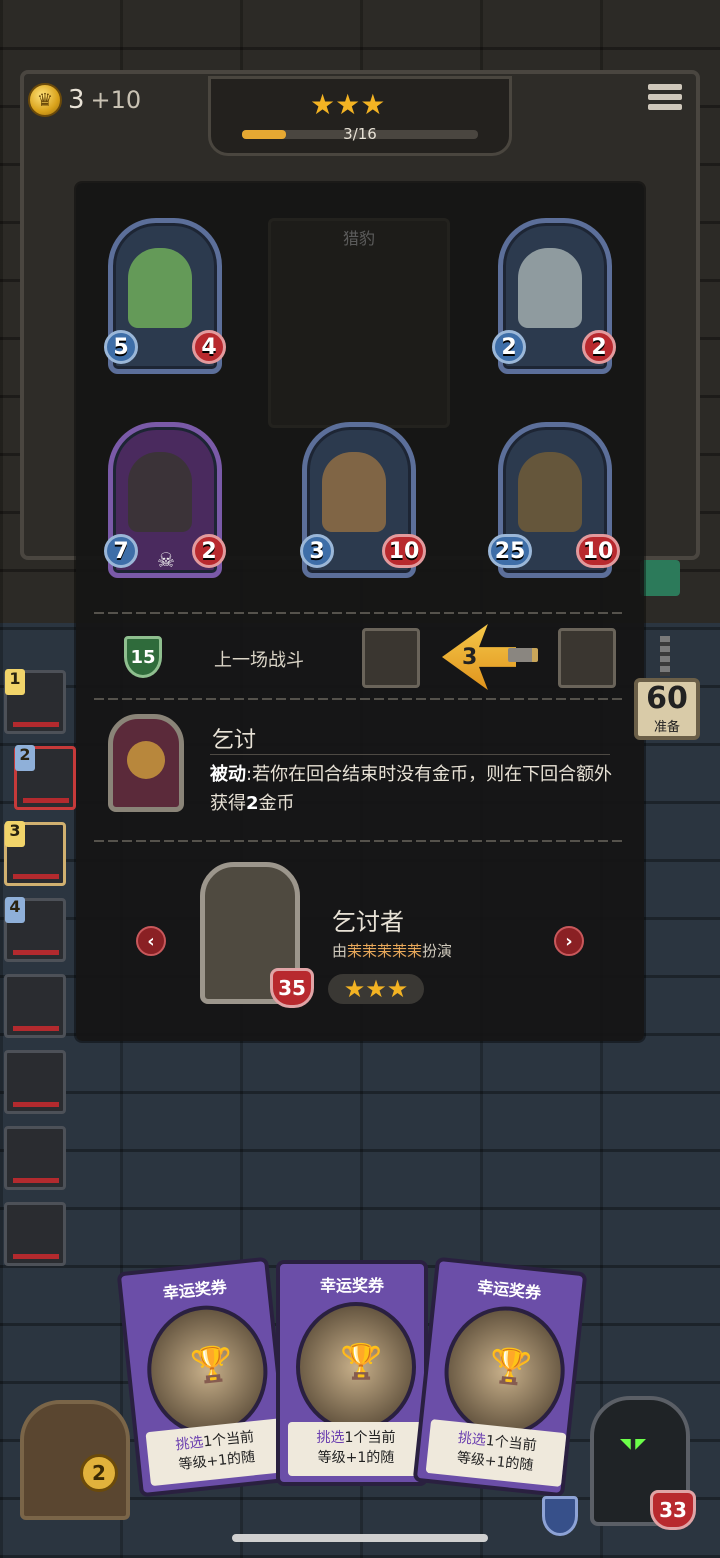 The height and width of the screenshot is (1558, 720). What do you see at coordinates (99, 1473) in the screenshot?
I see `refresh-cost: 2` at bounding box center [99, 1473].